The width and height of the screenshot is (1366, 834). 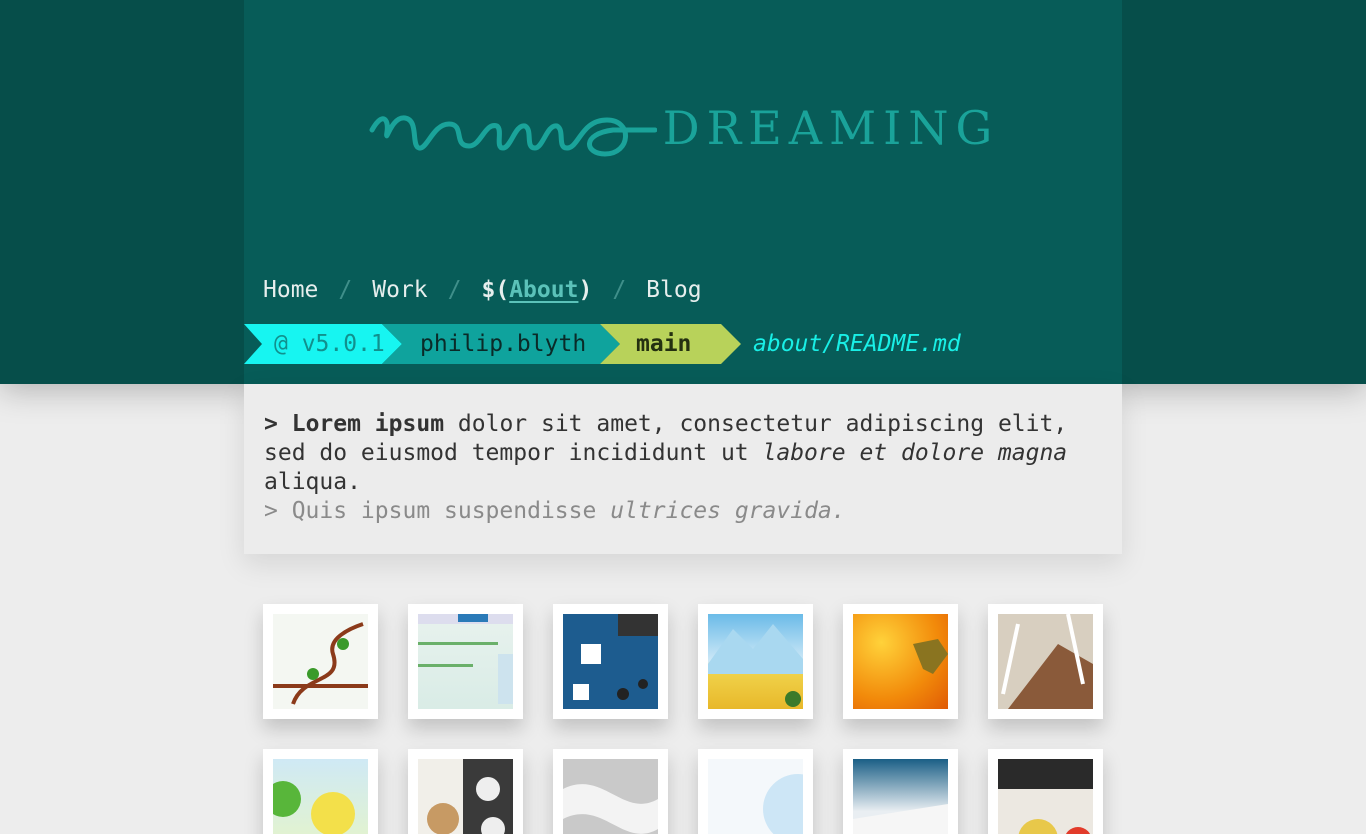 What do you see at coordinates (670, 344) in the screenshot?
I see `prompt-branch: main` at bounding box center [670, 344].